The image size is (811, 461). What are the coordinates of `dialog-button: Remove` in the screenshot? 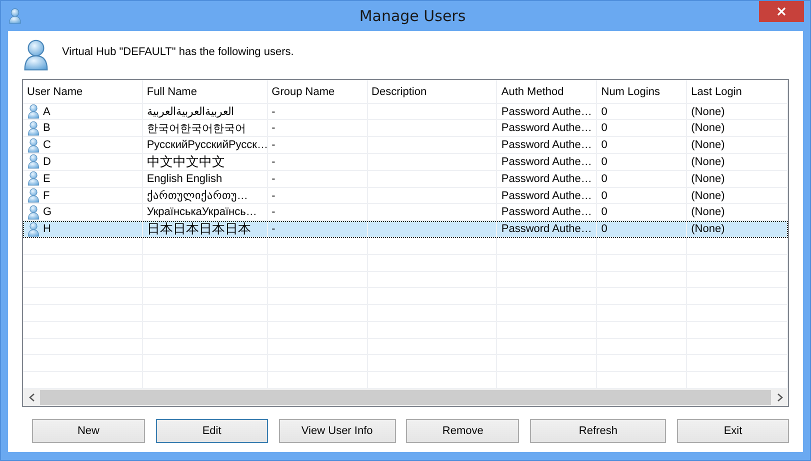 It's located at (463, 431).